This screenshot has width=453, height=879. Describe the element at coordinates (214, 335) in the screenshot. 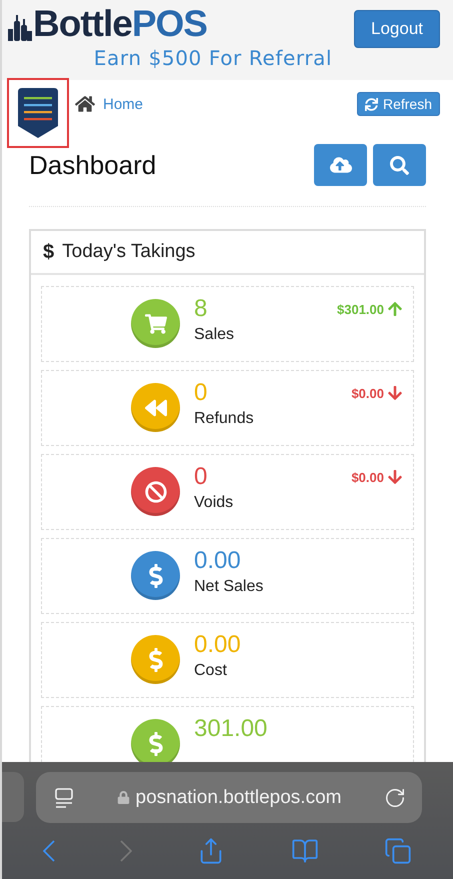

I see `stat-label: Sales` at that location.